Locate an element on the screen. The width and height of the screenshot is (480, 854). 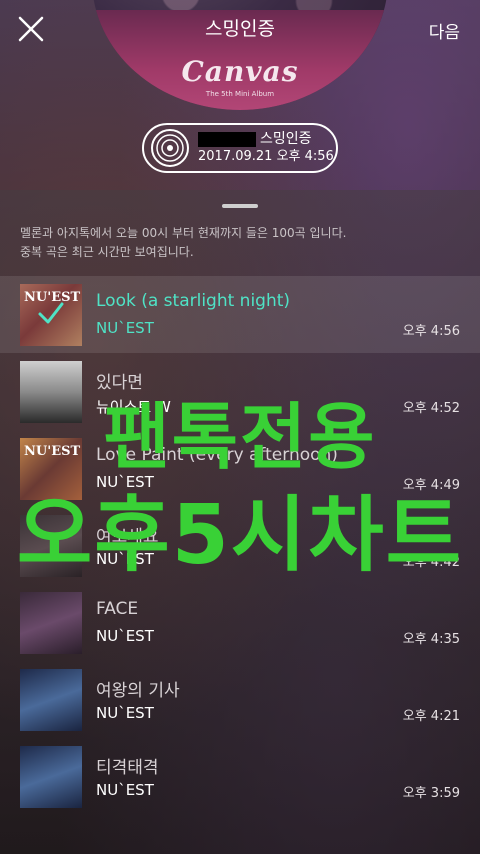
info-line-2: 중복 곡은 최근 시간만 보여집니다. is located at coordinates (107, 252).